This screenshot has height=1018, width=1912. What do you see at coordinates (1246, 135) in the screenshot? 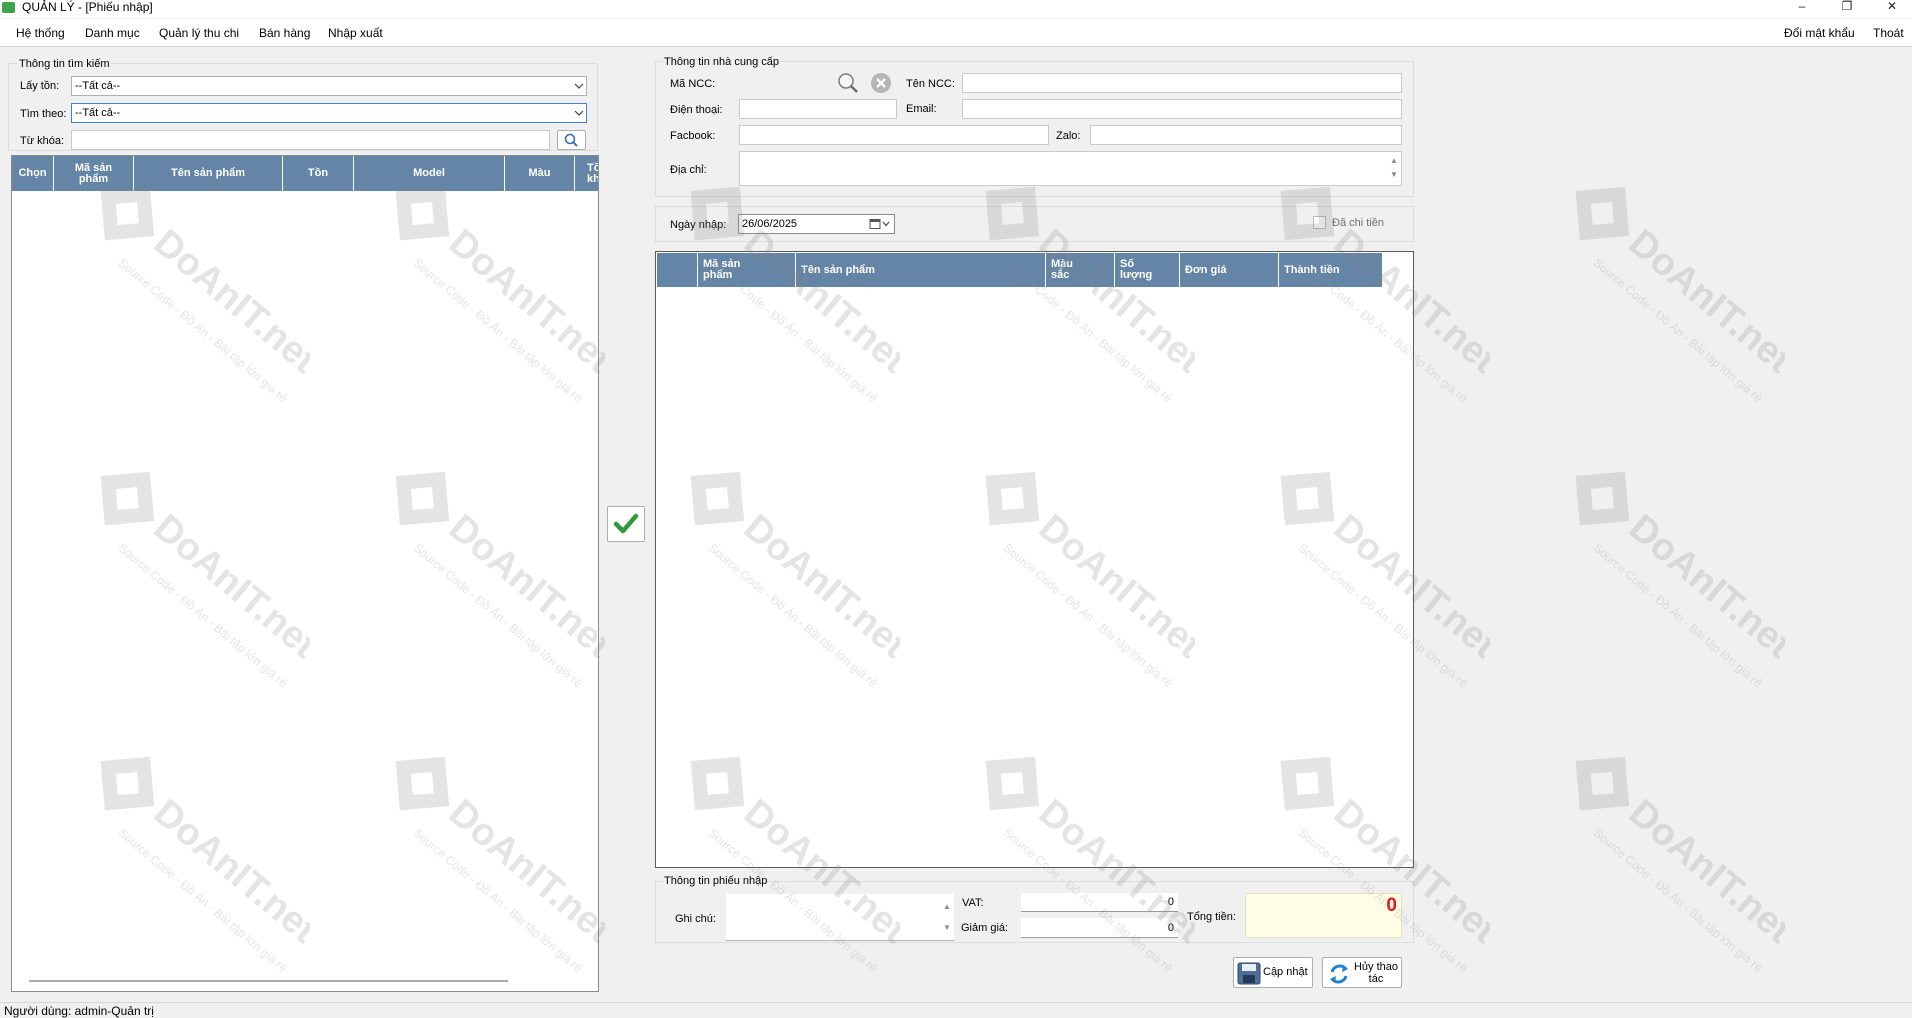
I see `zalo-input` at bounding box center [1246, 135].